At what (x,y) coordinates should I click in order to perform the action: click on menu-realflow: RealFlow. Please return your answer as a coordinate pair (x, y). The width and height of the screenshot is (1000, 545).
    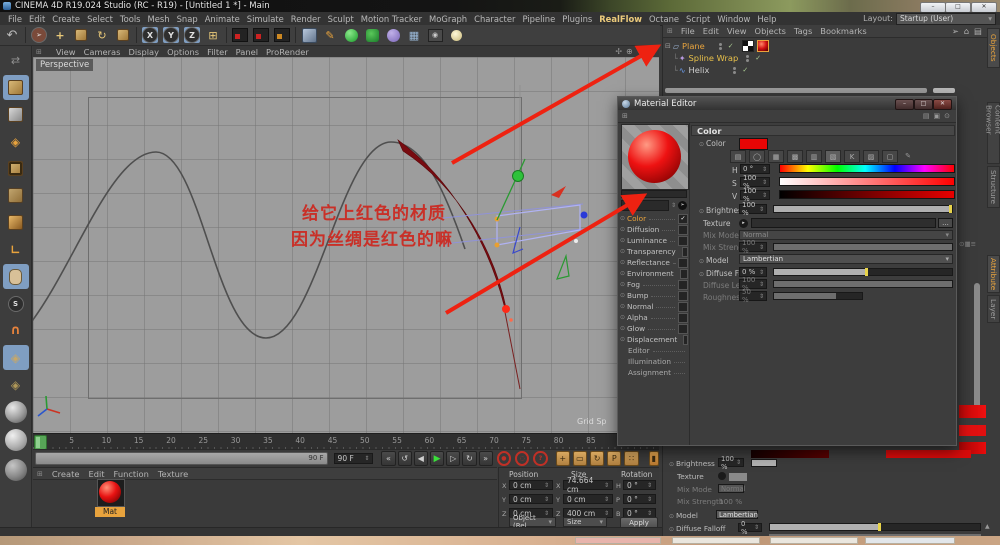
    Looking at the image, I should click on (620, 19).